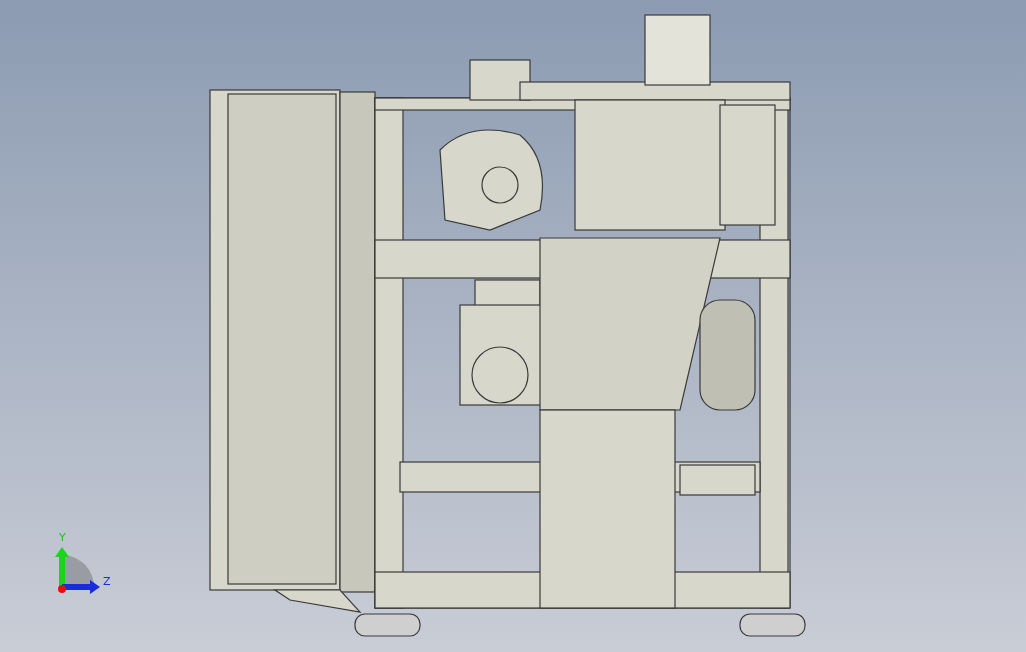 The image size is (1026, 652). Describe the element at coordinates (77, 570) in the screenshot. I see `axis-triad-icon` at that location.